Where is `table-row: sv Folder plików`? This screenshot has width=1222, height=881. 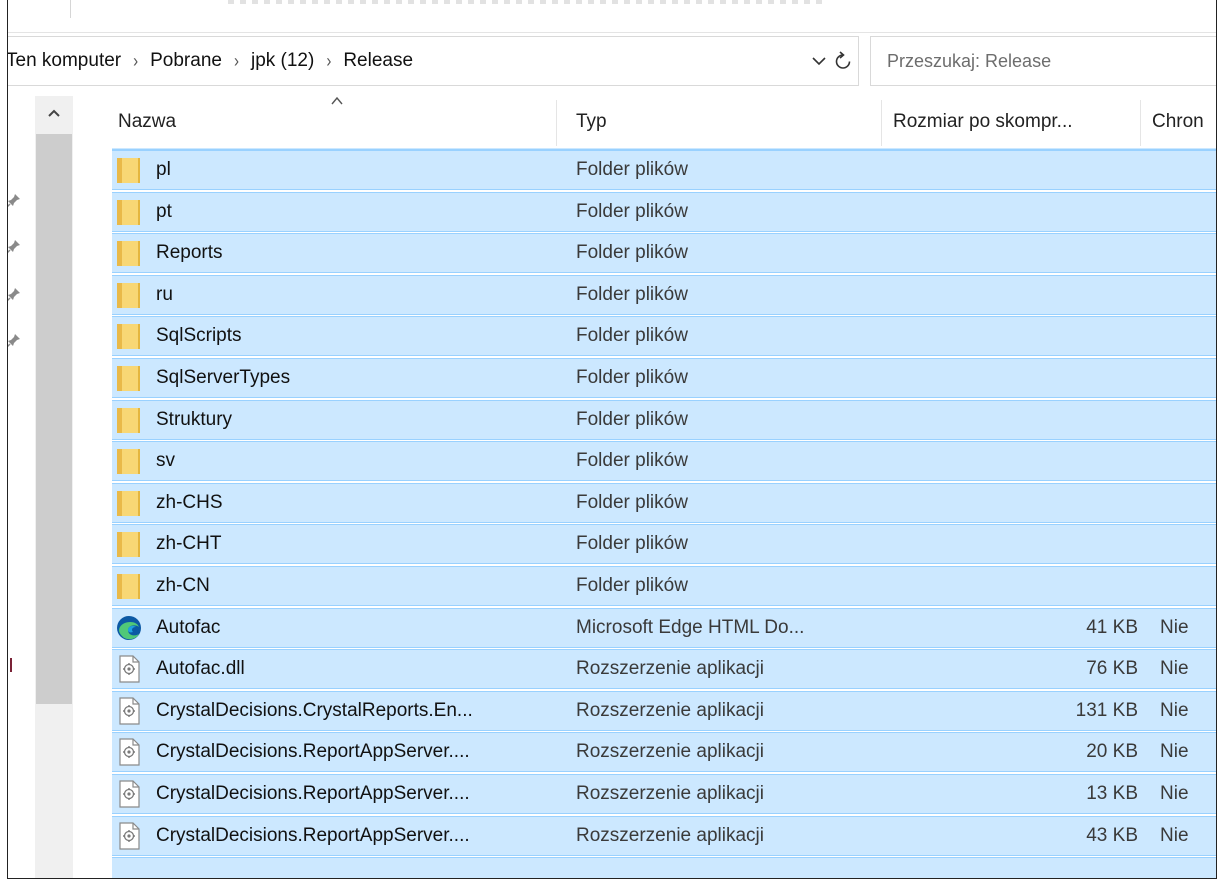
table-row: sv Folder plików is located at coordinates (664, 461).